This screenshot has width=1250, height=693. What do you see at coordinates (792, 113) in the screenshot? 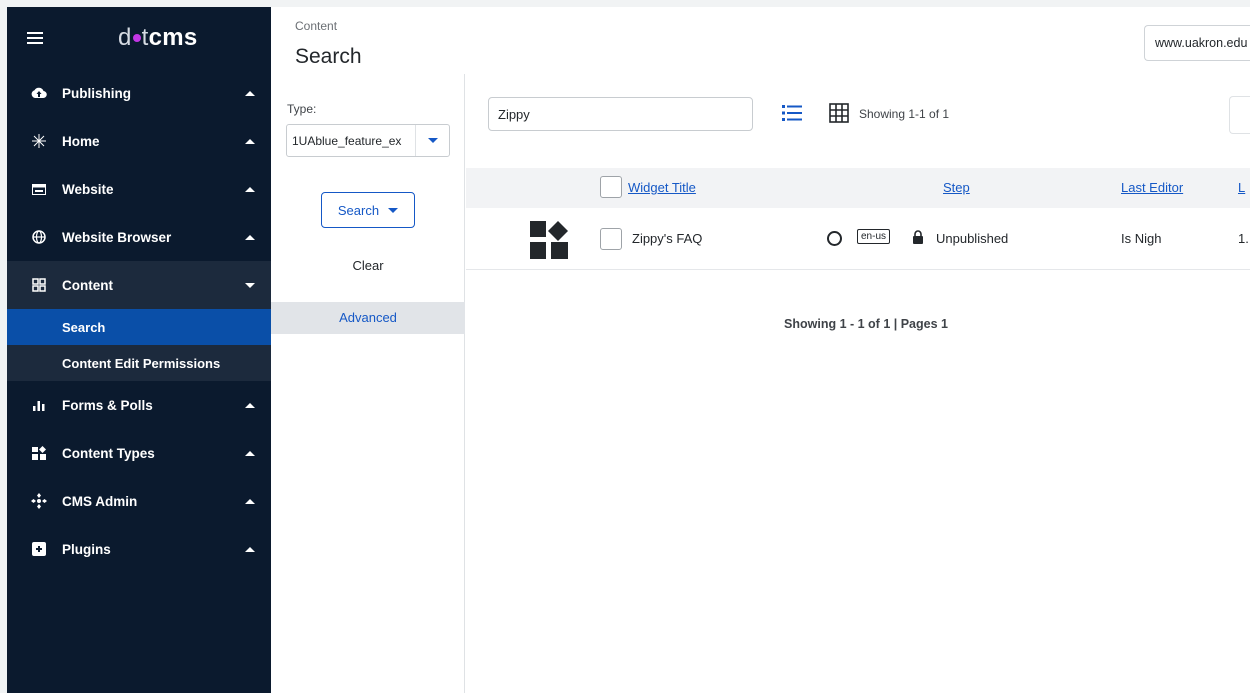
I see `list-view-icon` at bounding box center [792, 113].